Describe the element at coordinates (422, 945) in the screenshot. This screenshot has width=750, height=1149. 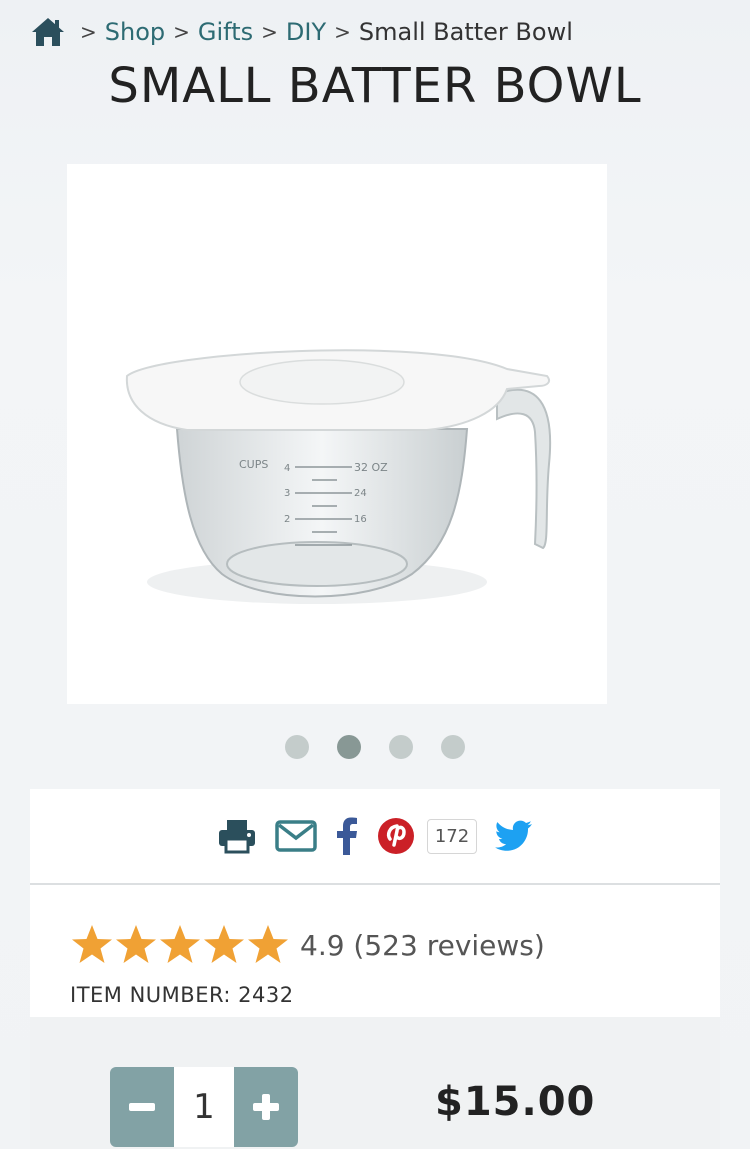
I see `rating-text: 4.9 (523 reviews)` at that location.